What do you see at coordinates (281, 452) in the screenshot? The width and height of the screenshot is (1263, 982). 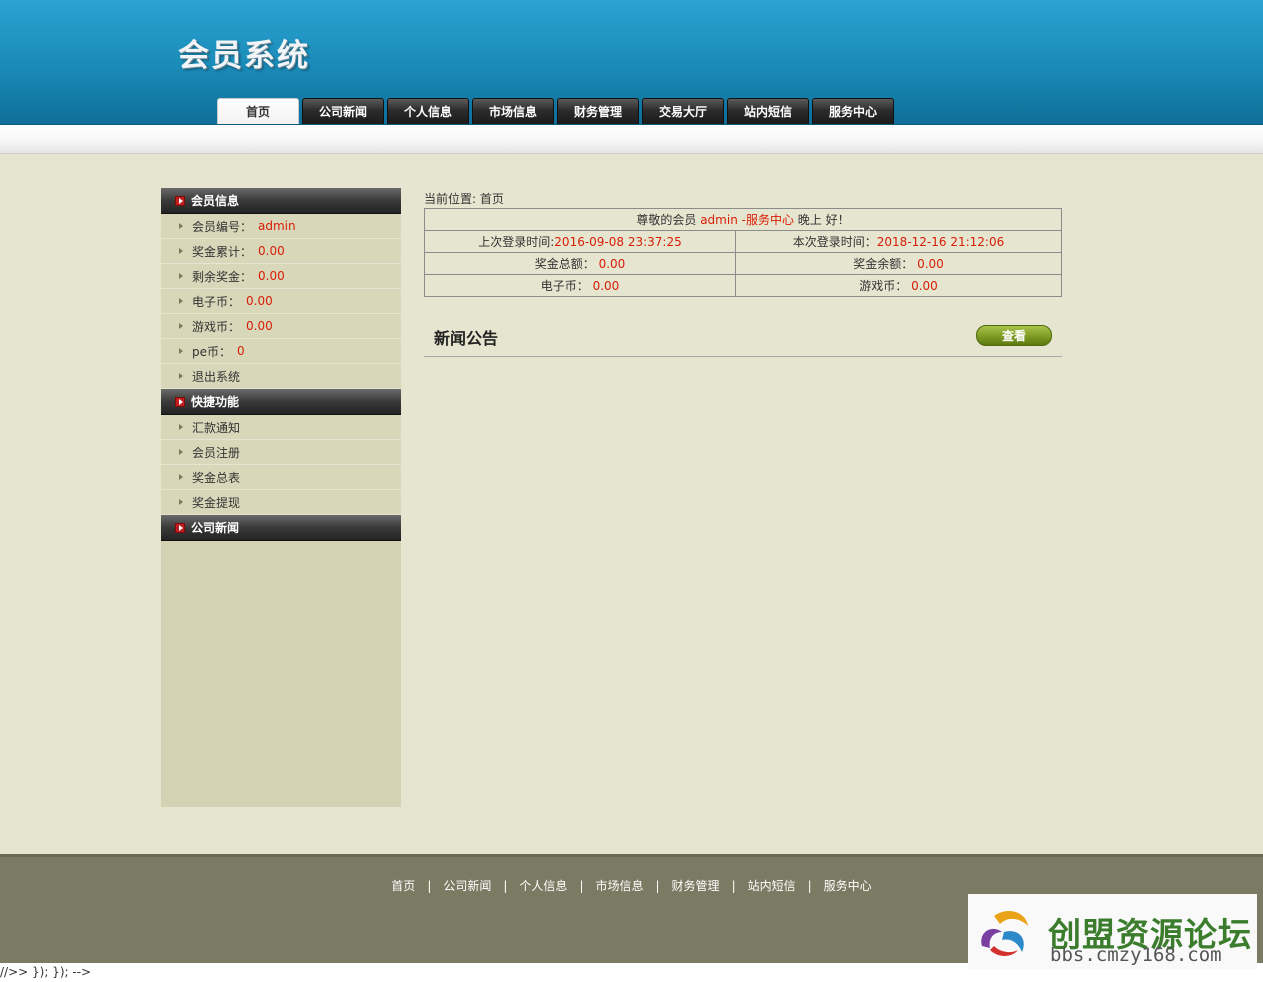 I see `sidebar-item-register: 会员注册` at bounding box center [281, 452].